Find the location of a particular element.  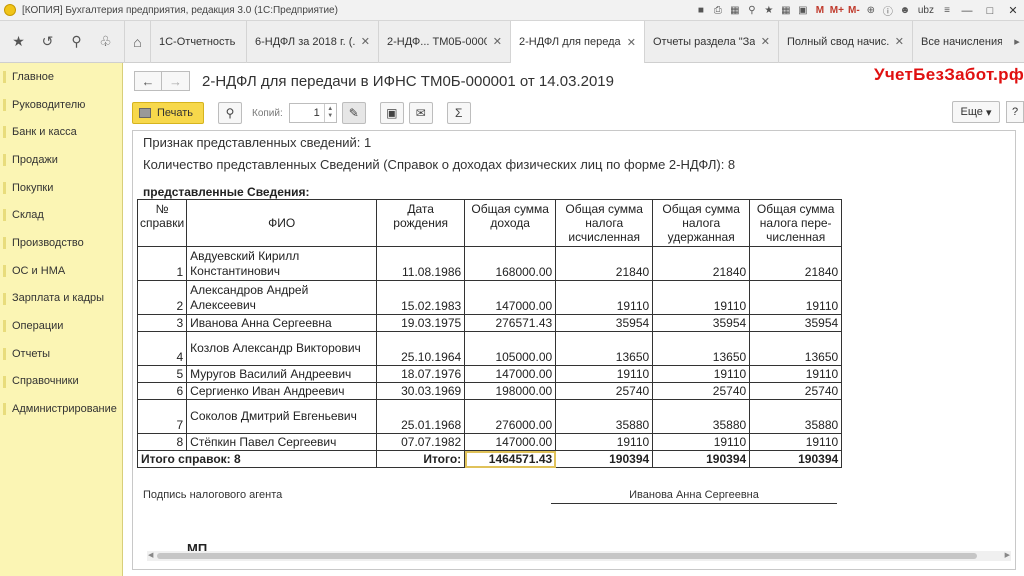

total-tax-calculated: 190394 is located at coordinates (604, 459).